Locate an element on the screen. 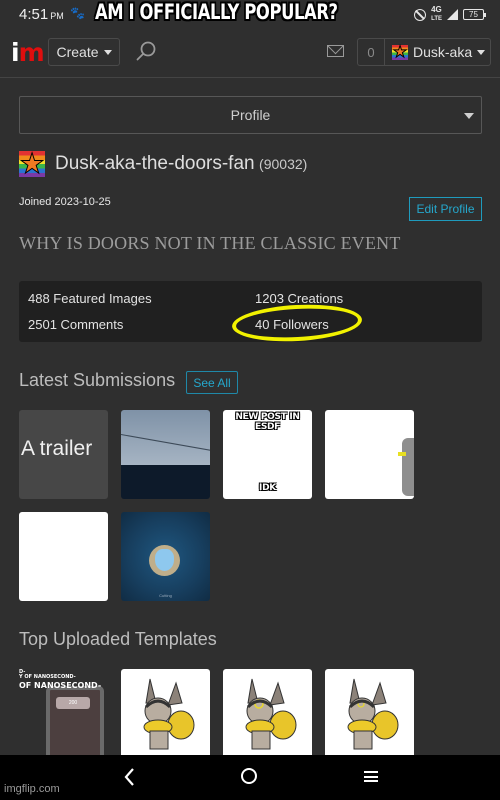  joined-date: Joined 2023-10-25 is located at coordinates (65, 202).